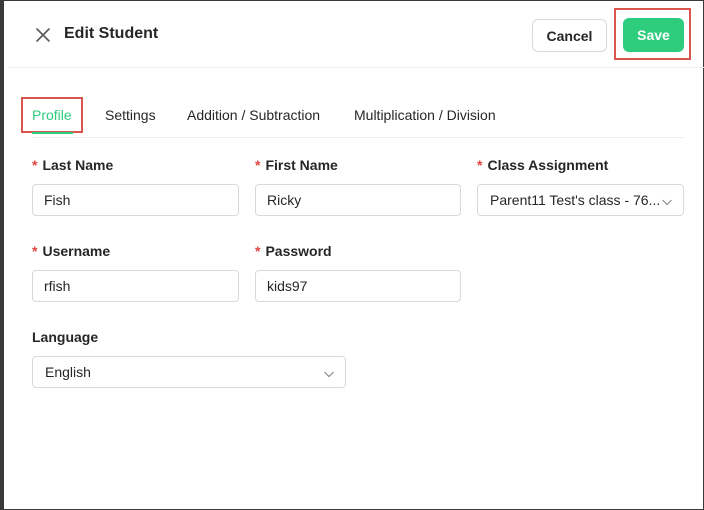  I want to click on password-label: * Password, so click(293, 251).